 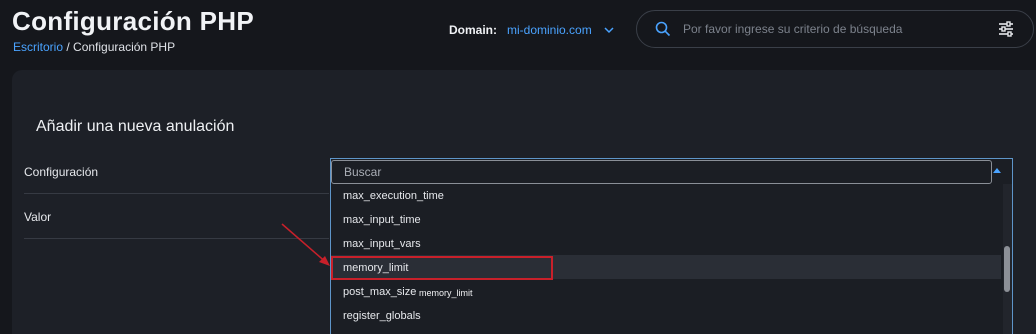 I want to click on annotation-arrow, so click(x=305, y=244).